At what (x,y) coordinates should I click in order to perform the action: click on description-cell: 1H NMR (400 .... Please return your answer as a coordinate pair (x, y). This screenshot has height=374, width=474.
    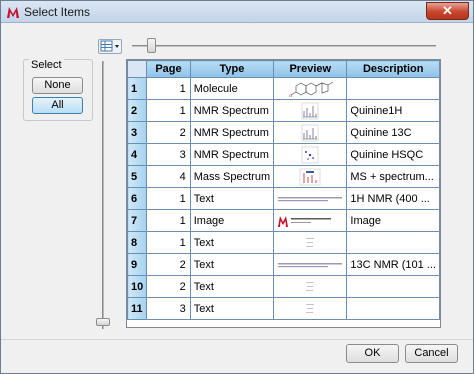
    Looking at the image, I should click on (393, 198).